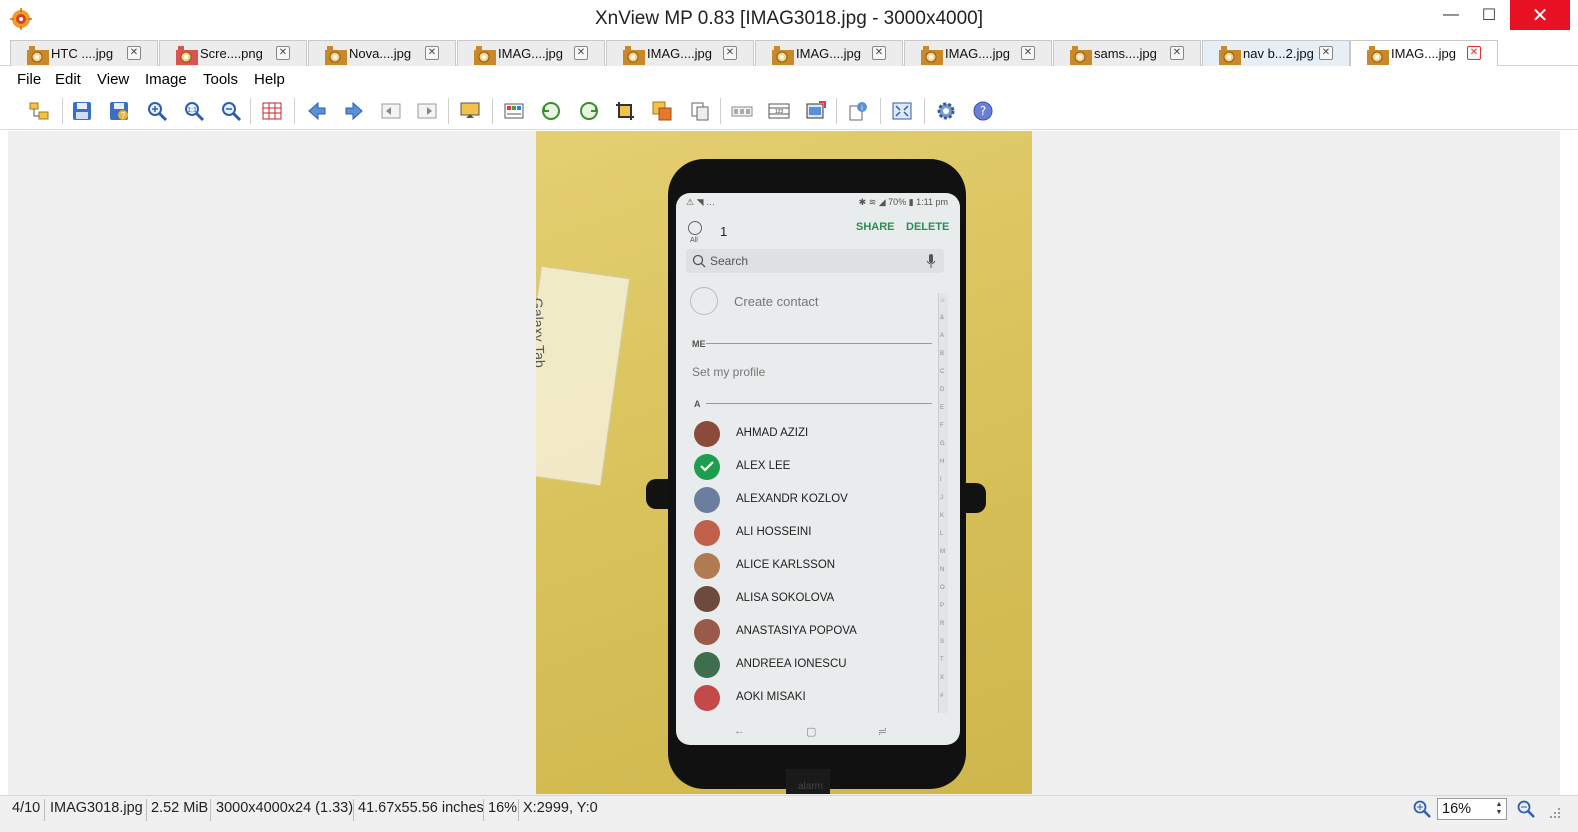  I want to click on contact-name: ALISA SOKOLOVA, so click(785, 598).